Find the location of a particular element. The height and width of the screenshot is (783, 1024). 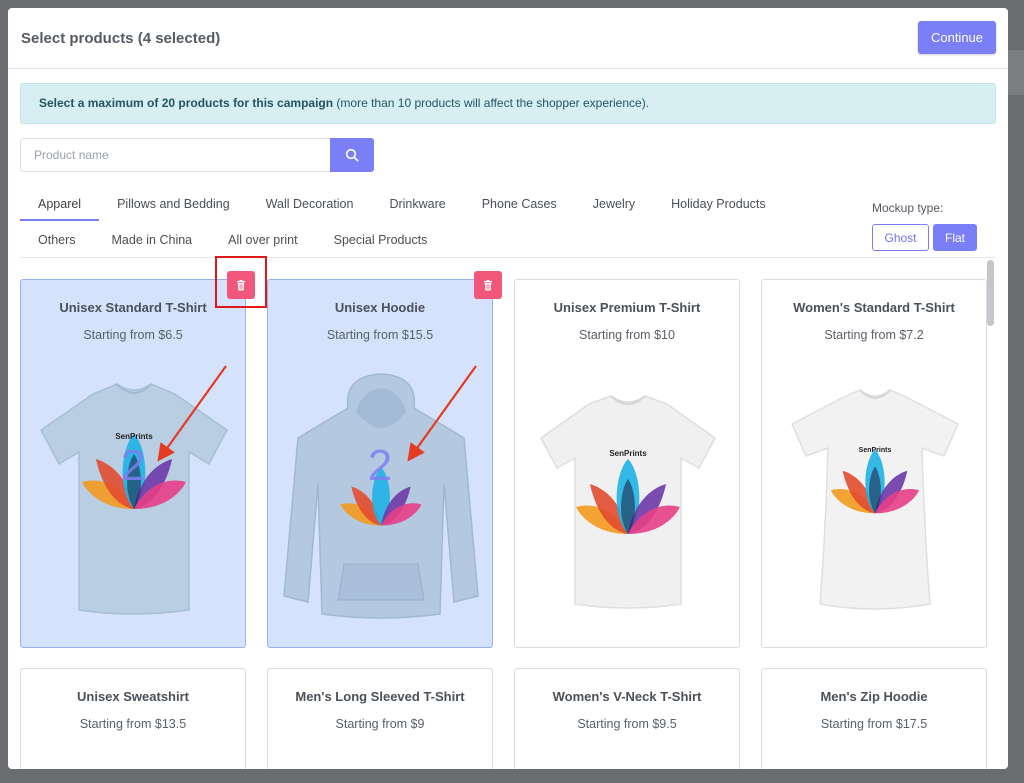

product-card-unisex-sweatshirt: Unisex Sweatshirt Starting from $13.5 is located at coordinates (133, 718).